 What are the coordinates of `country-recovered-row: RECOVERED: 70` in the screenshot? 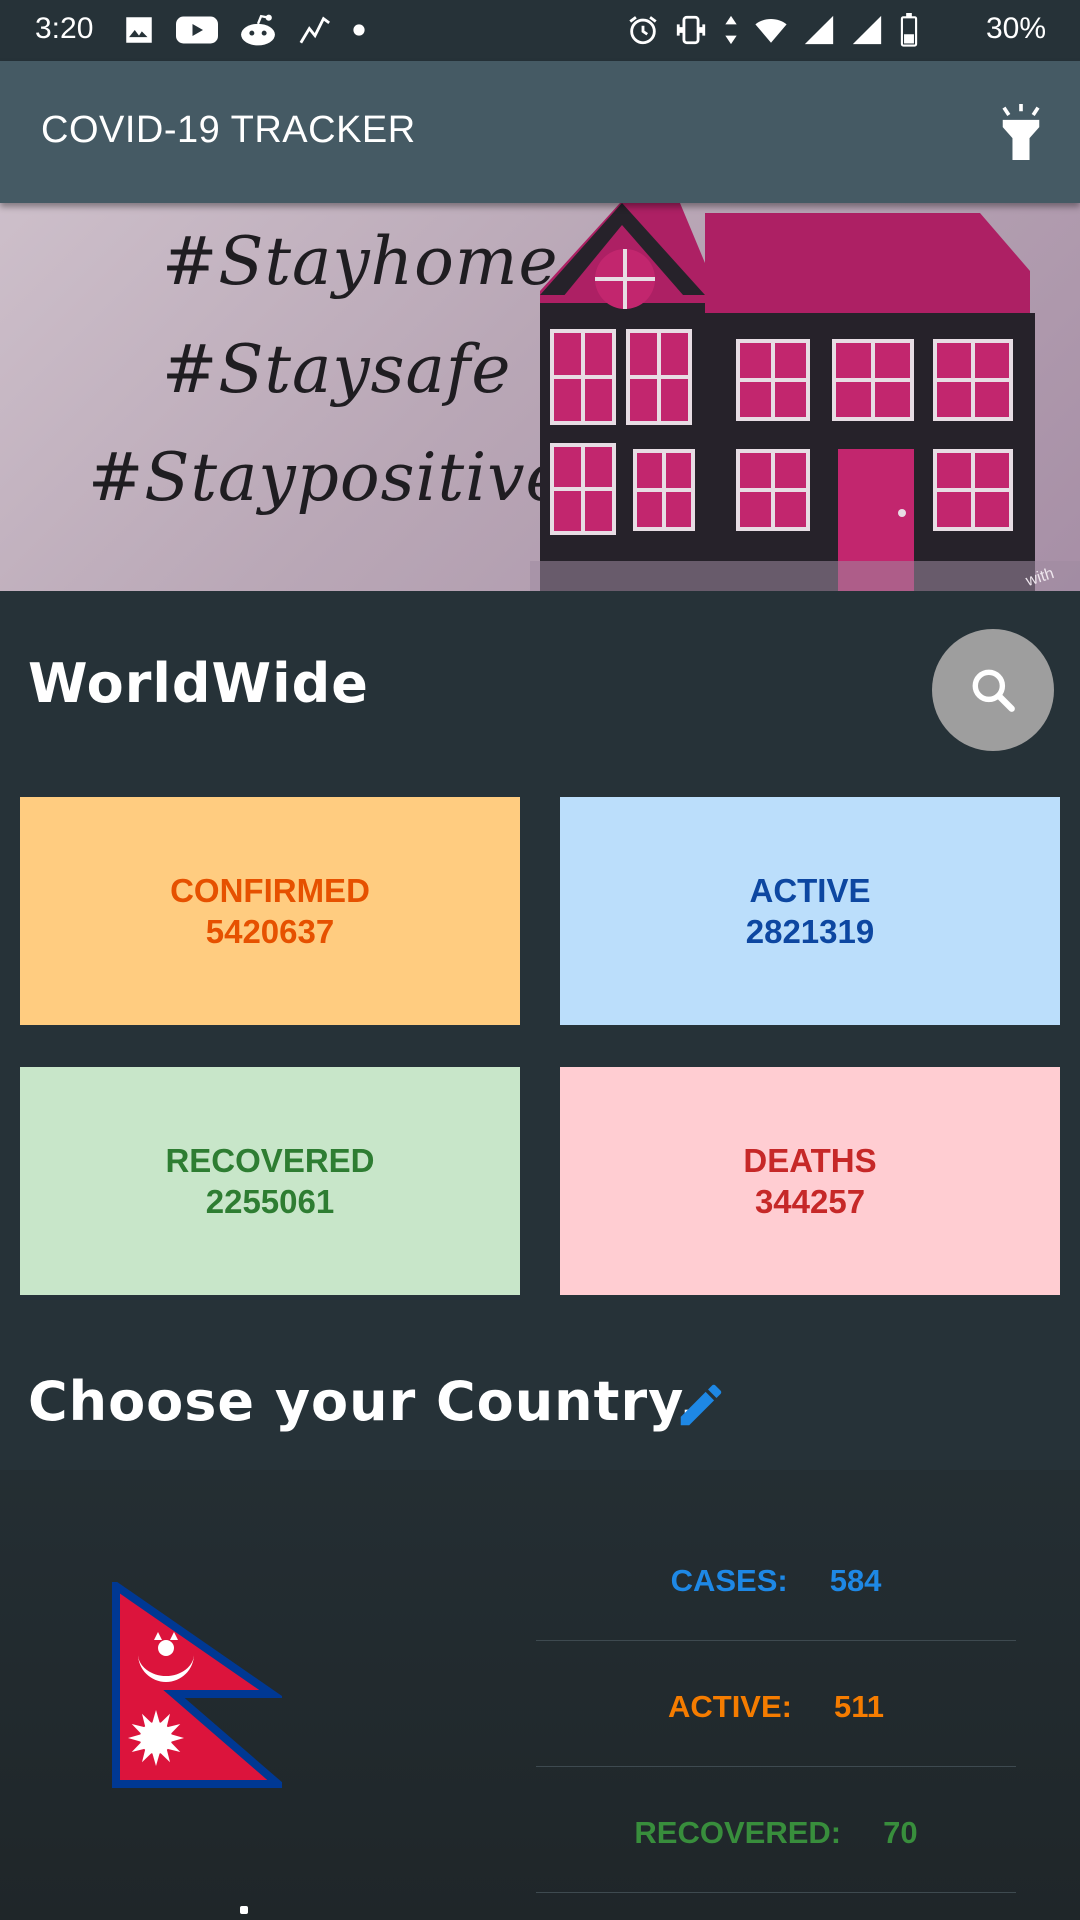 It's located at (776, 1833).